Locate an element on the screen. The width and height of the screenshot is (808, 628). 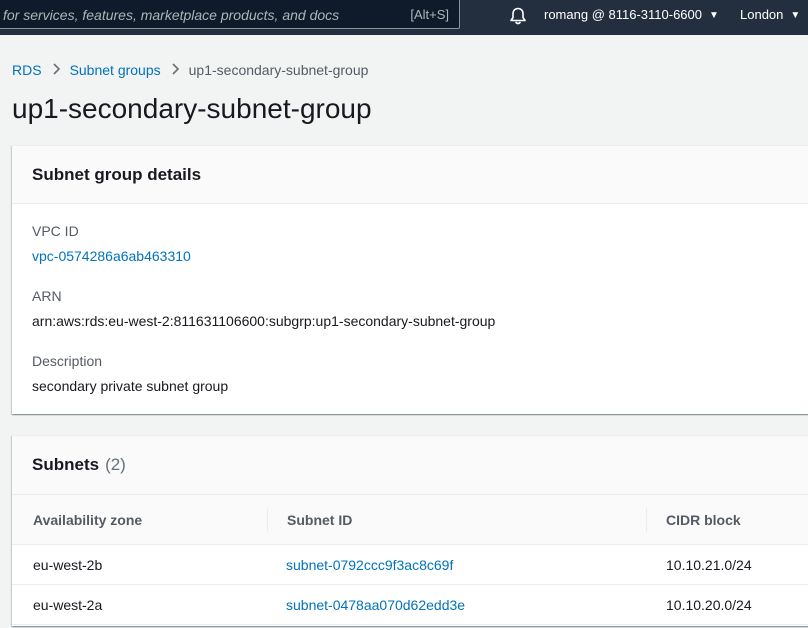
panel-title: Subnets (2) is located at coordinates (79, 465).